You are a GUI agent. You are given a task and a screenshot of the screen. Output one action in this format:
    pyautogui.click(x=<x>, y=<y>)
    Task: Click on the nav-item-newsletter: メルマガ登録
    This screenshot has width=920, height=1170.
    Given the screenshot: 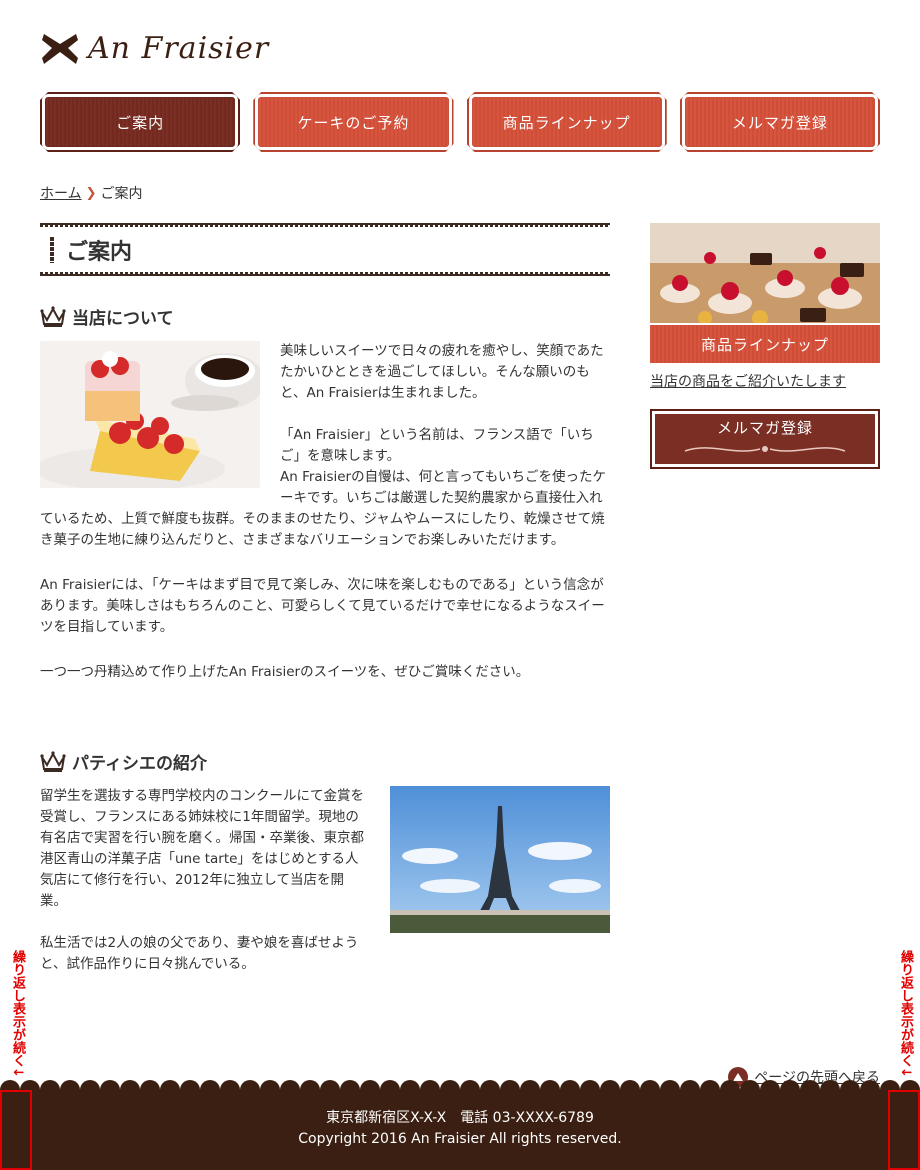 What is the action you would take?
    pyautogui.click(x=780, y=122)
    